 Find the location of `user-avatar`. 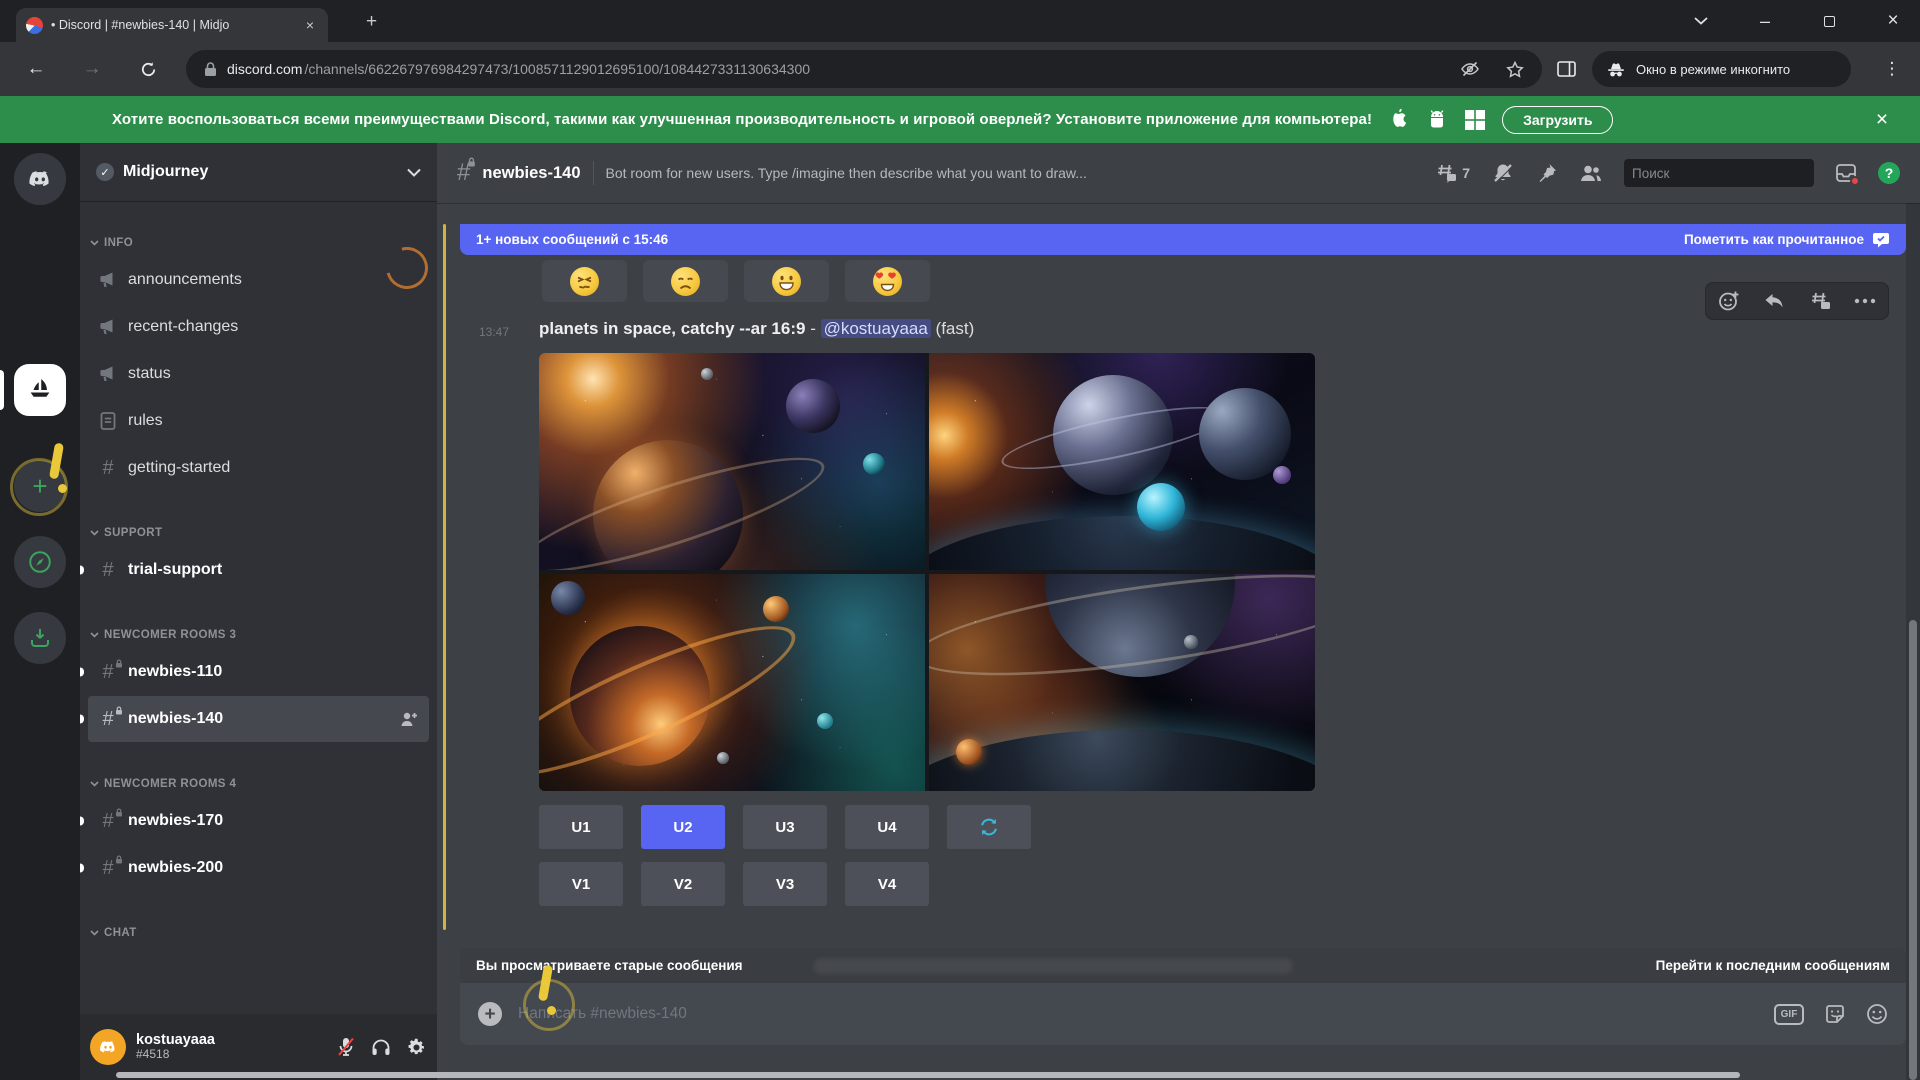

user-avatar is located at coordinates (108, 1047).